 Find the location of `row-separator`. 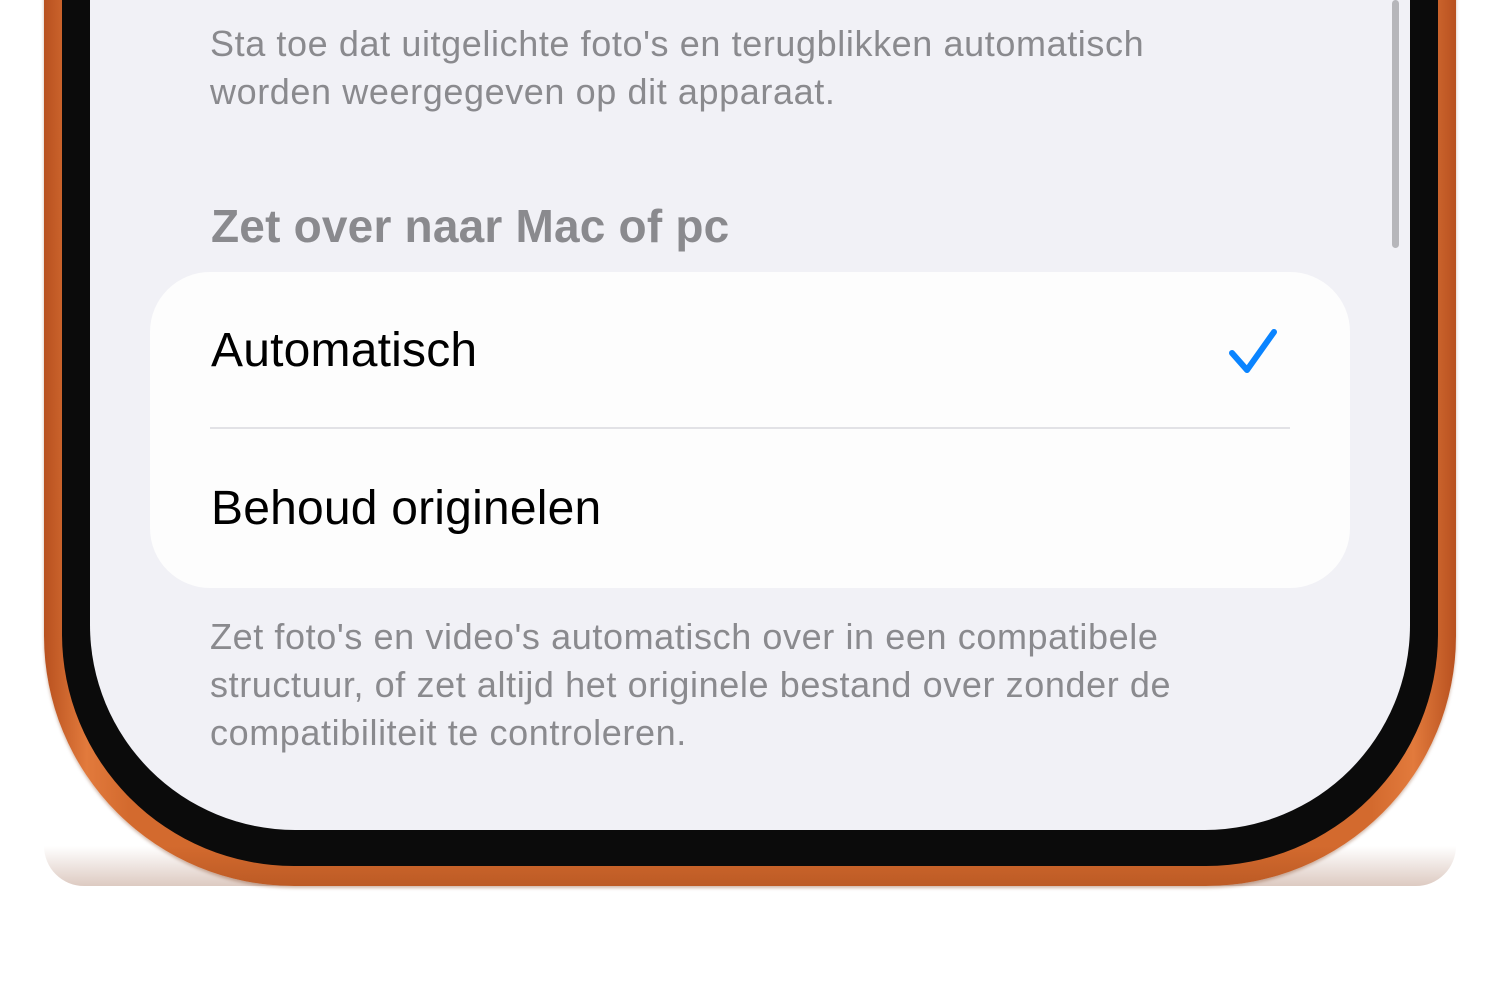

row-separator is located at coordinates (750, 428).